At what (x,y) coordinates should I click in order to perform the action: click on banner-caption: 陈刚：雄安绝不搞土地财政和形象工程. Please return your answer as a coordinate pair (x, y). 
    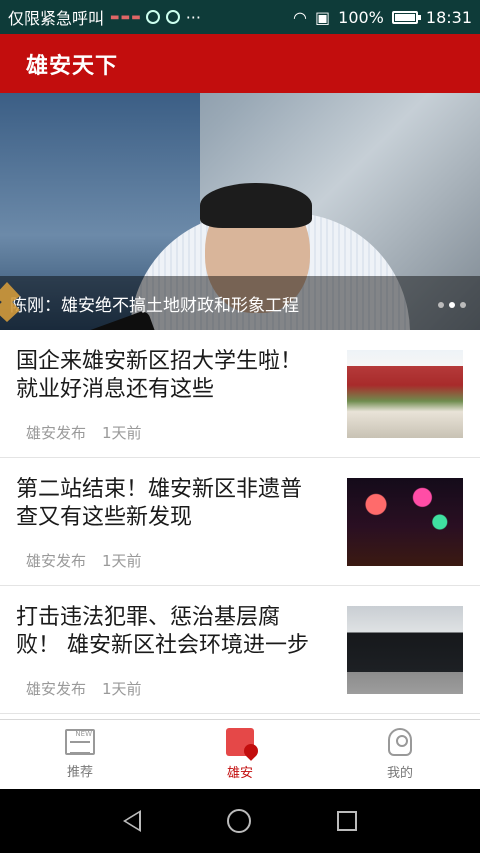
    Looking at the image, I should click on (154, 303).